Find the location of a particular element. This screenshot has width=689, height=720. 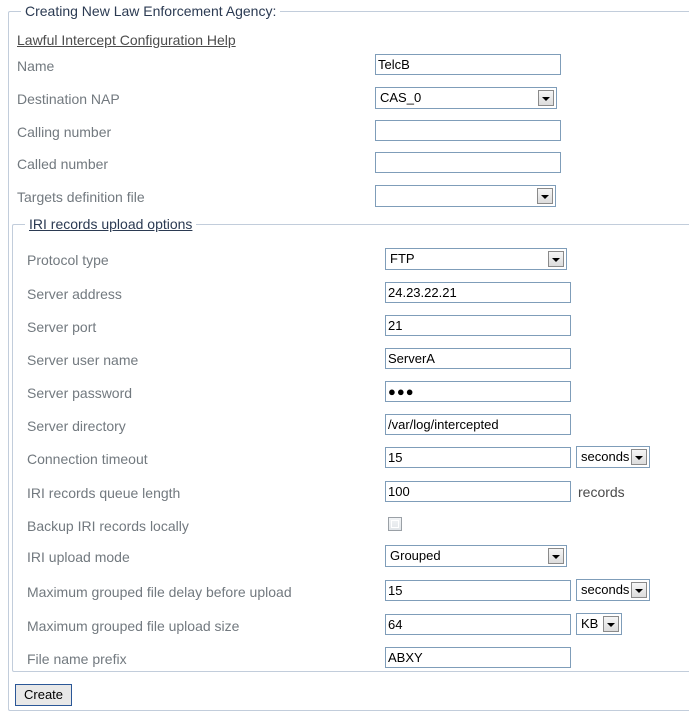

create-button: Create is located at coordinates (44, 695).